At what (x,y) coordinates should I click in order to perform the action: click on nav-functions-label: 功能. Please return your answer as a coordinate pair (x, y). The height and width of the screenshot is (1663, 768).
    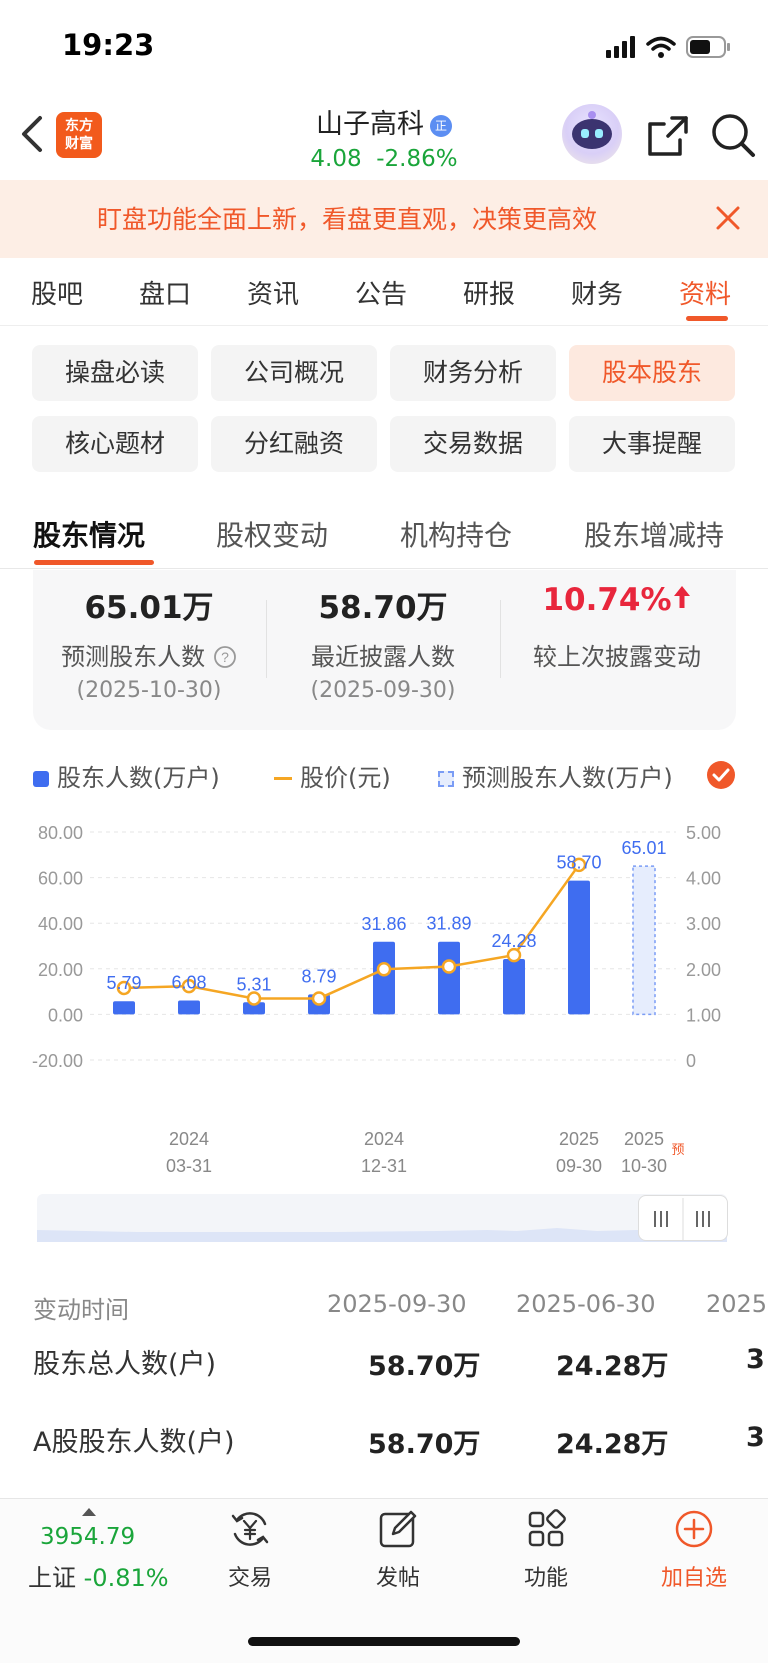
    Looking at the image, I should click on (545, 1578).